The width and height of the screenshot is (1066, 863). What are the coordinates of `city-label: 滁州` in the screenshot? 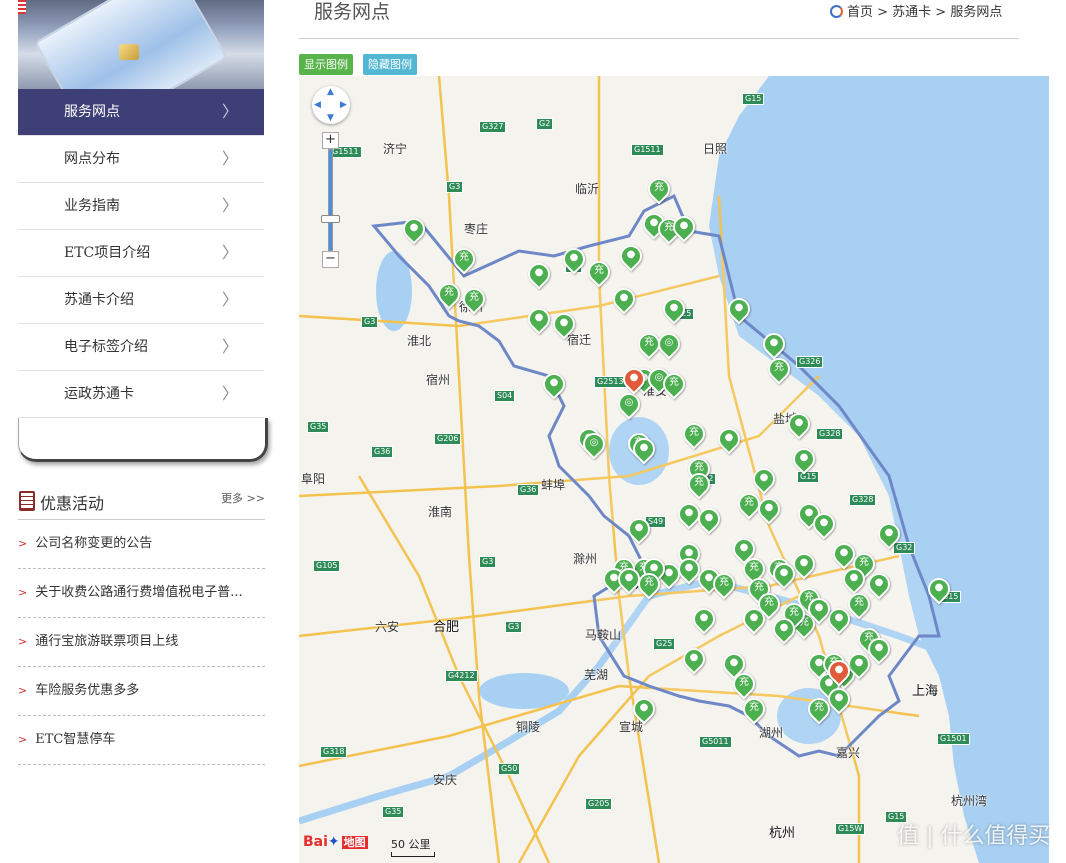 It's located at (585, 559).